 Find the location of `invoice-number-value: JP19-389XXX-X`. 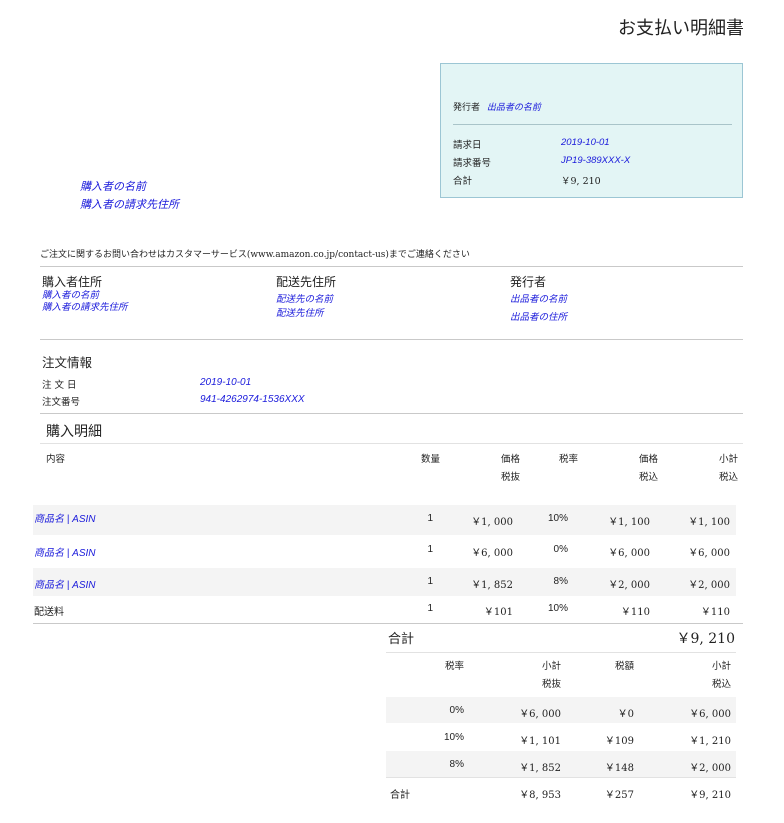

invoice-number-value: JP19-389XXX-X is located at coordinates (596, 160).